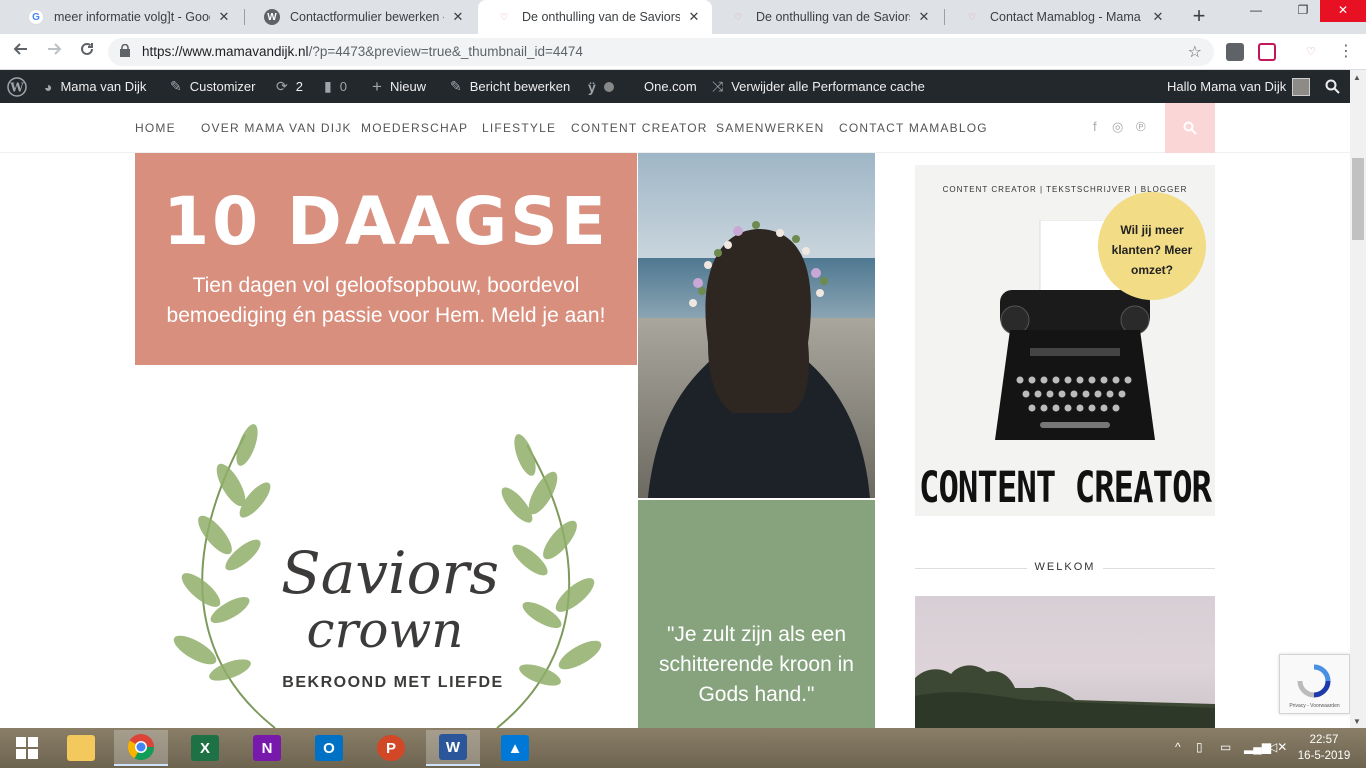 The width and height of the screenshot is (1366, 768). I want to click on instagram-icon: ◎, so click(1117, 127).